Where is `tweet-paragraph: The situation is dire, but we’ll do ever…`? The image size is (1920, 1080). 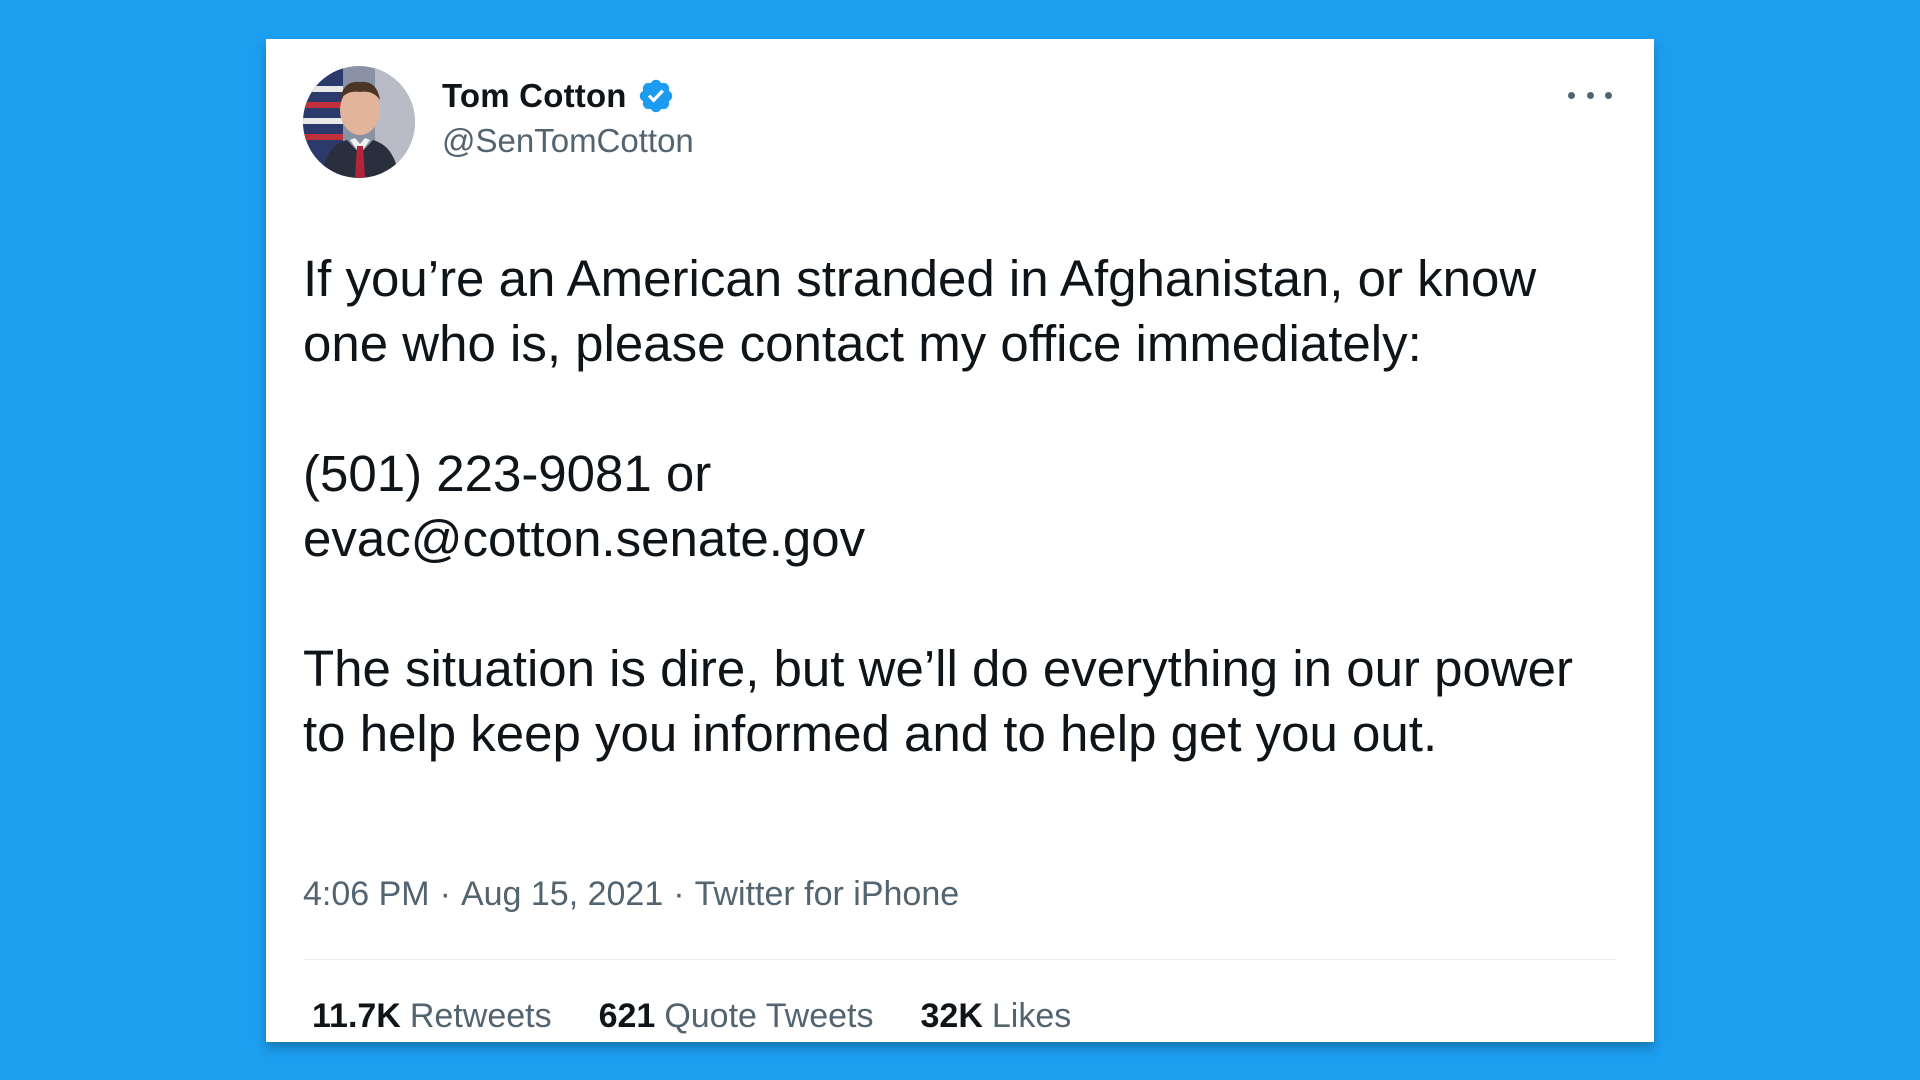 tweet-paragraph: The situation is dire, but we’ll do ever… is located at coordinates (938, 701).